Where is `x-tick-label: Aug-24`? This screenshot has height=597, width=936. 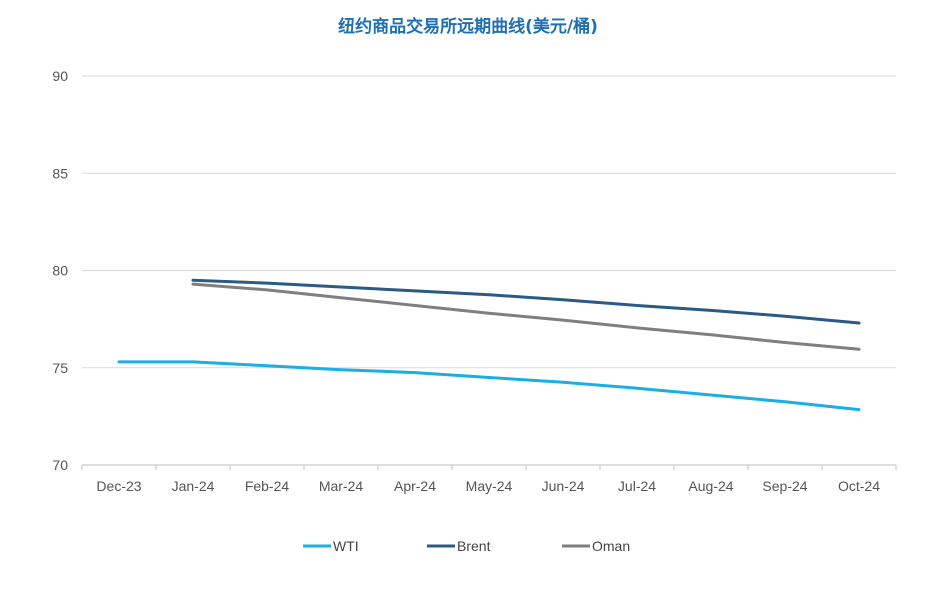
x-tick-label: Aug-24 is located at coordinates (710, 486).